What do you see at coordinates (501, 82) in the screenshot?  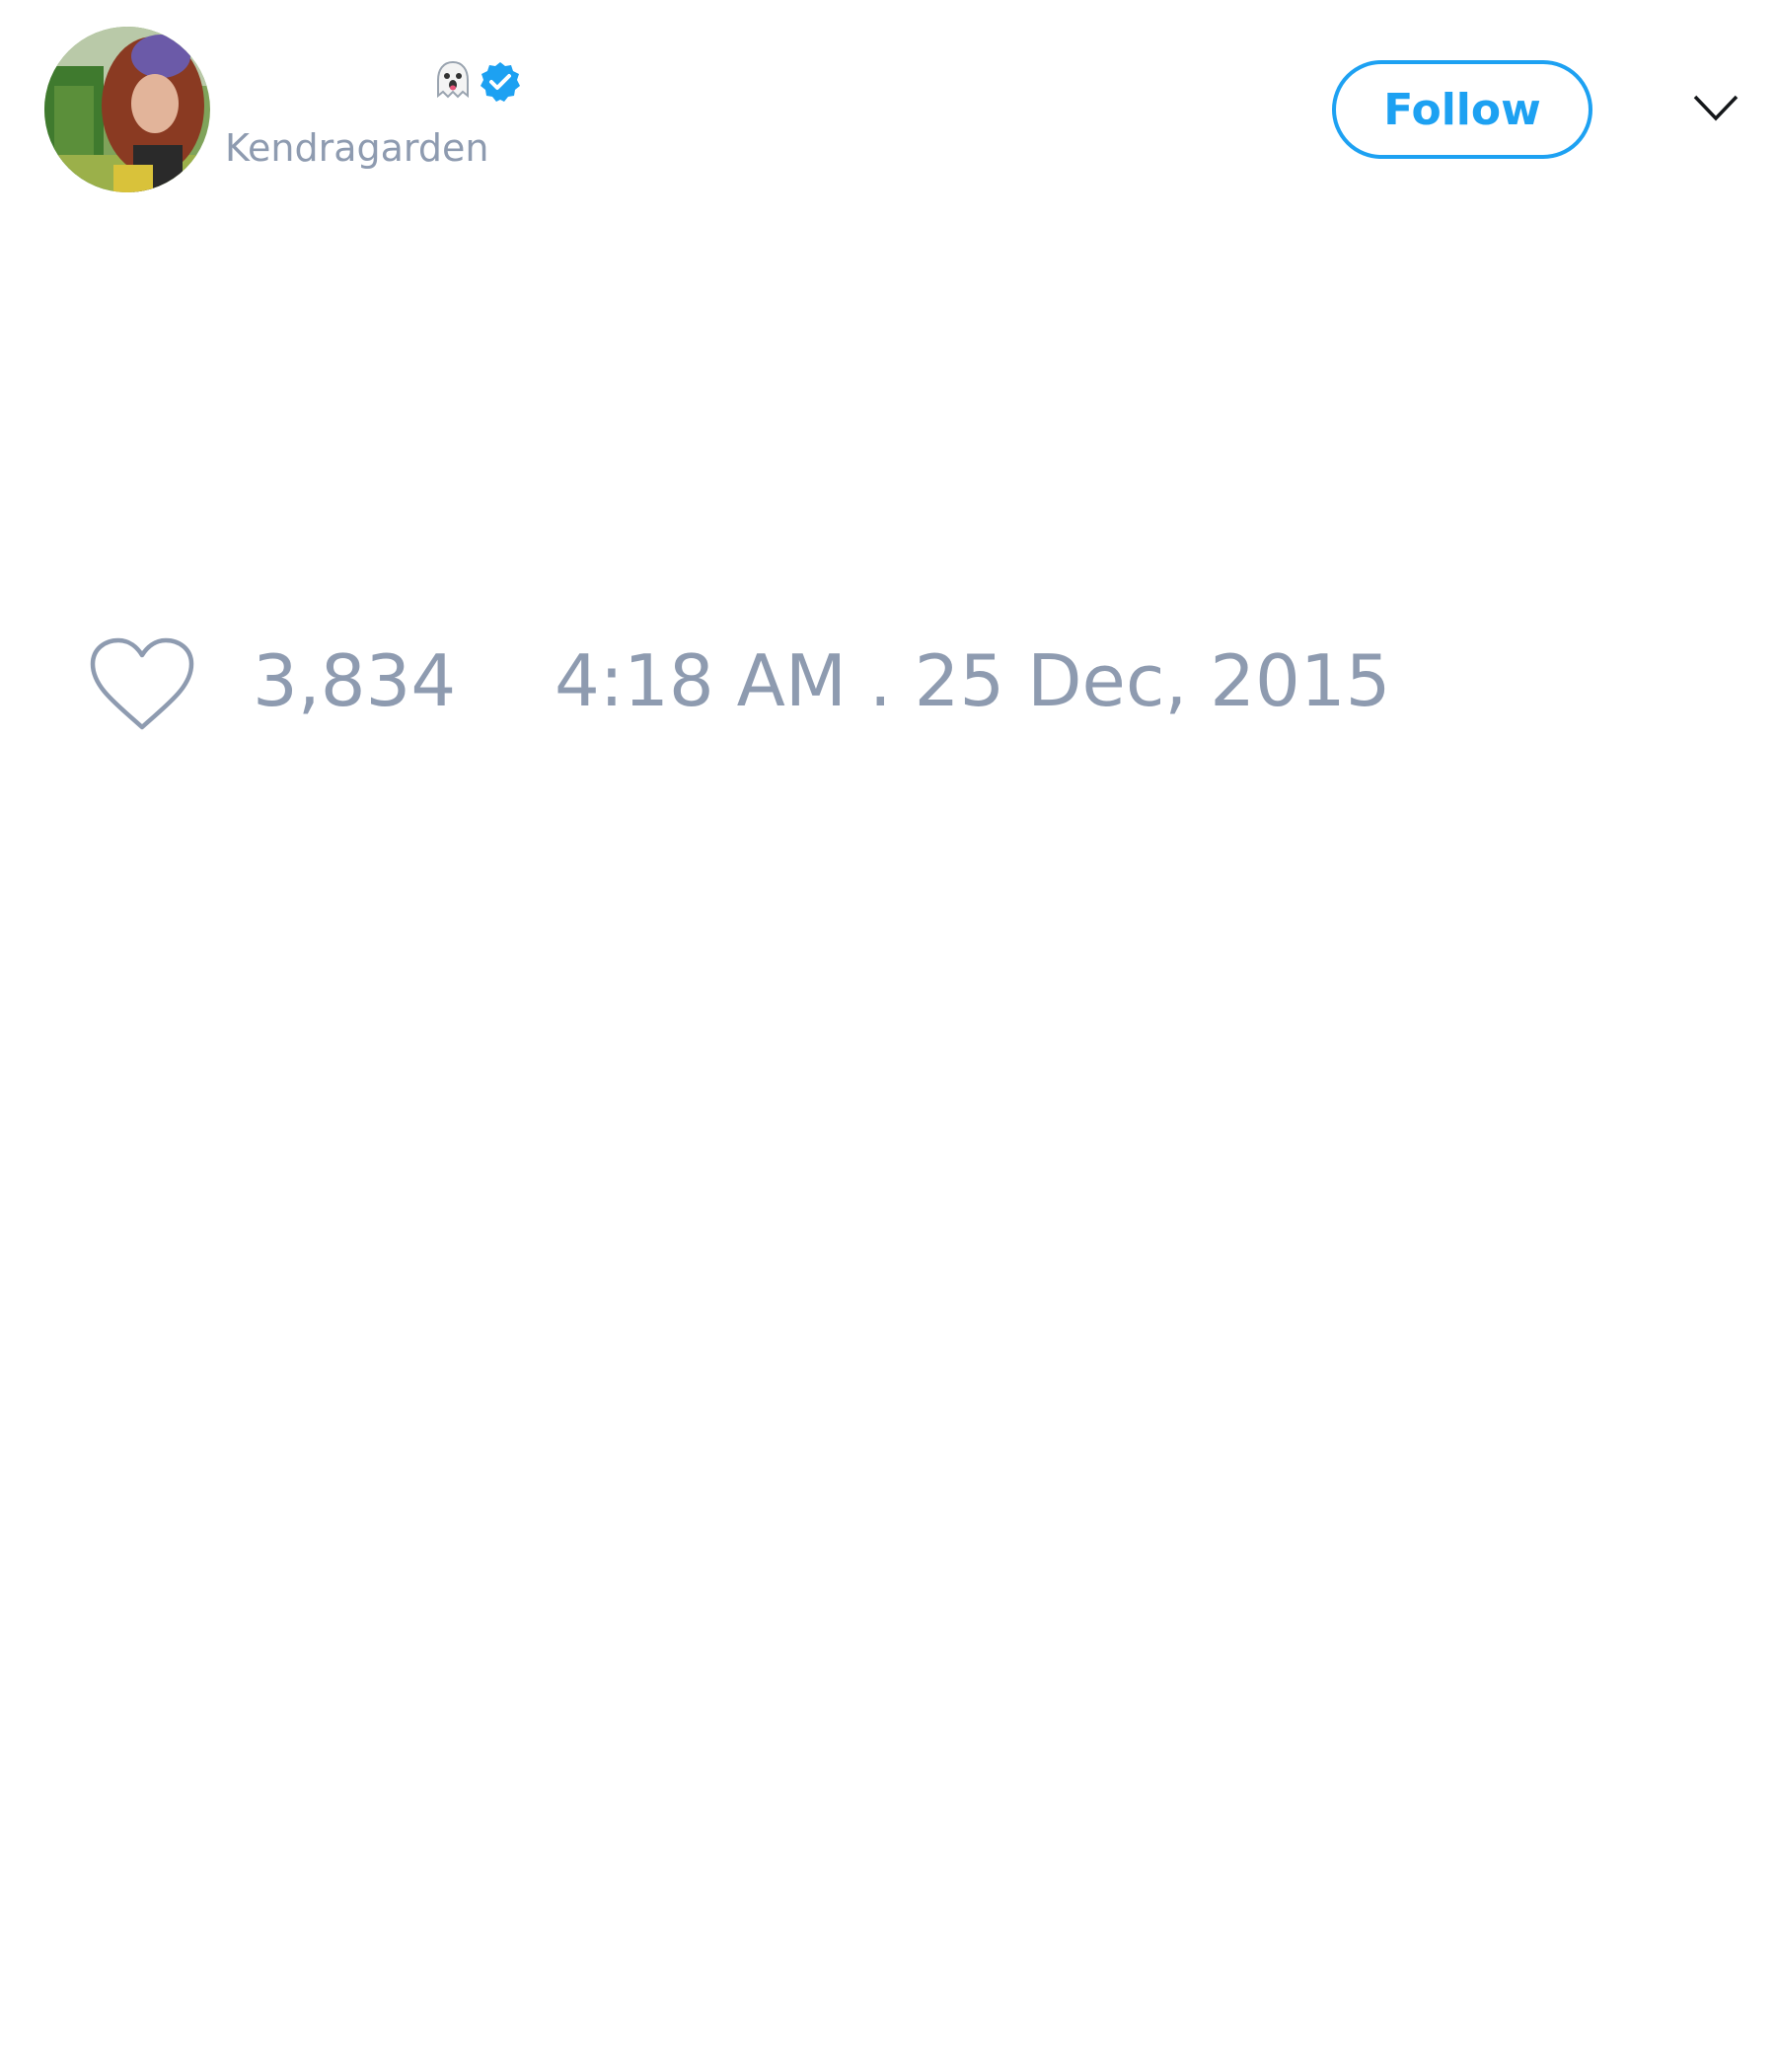 I see `verified-badge-icon` at bounding box center [501, 82].